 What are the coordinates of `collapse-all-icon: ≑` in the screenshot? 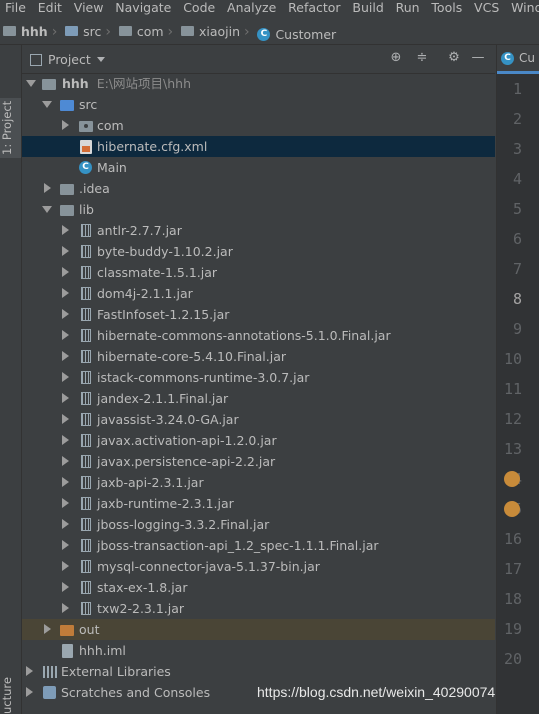 It's located at (422, 58).